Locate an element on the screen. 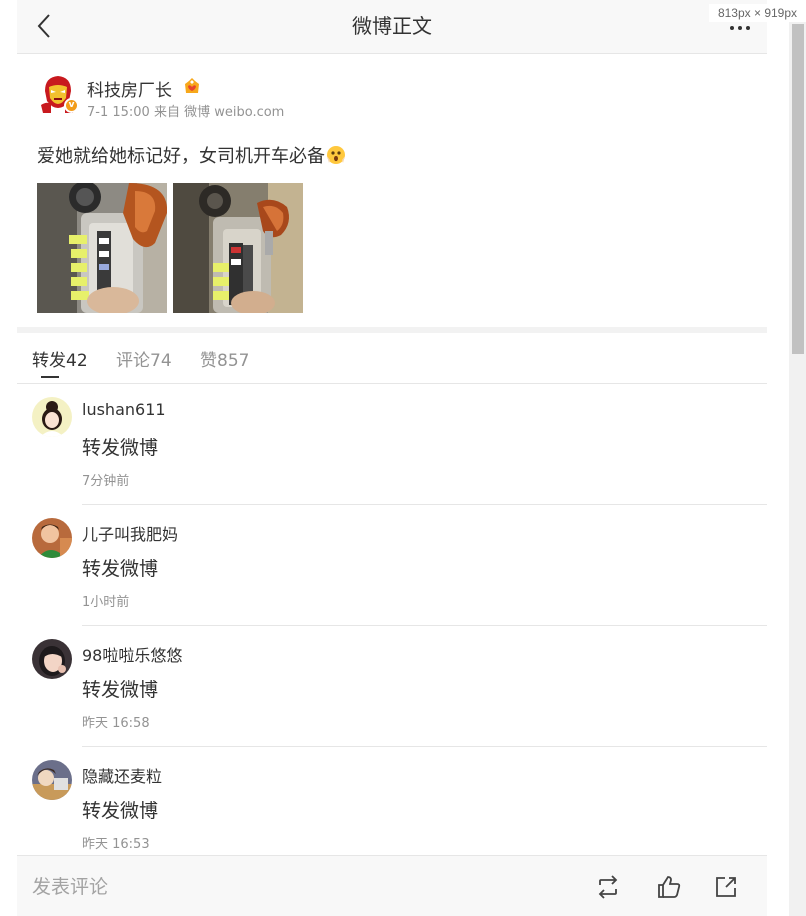 The image size is (806, 916). verified-badge-icon: v is located at coordinates (71, 105).